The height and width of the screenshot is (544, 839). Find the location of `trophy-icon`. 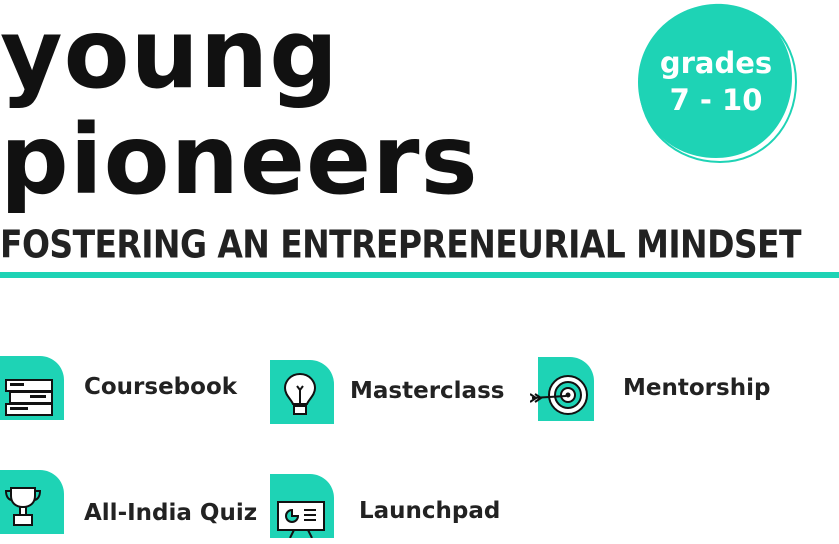

trophy-icon is located at coordinates (32, 502).